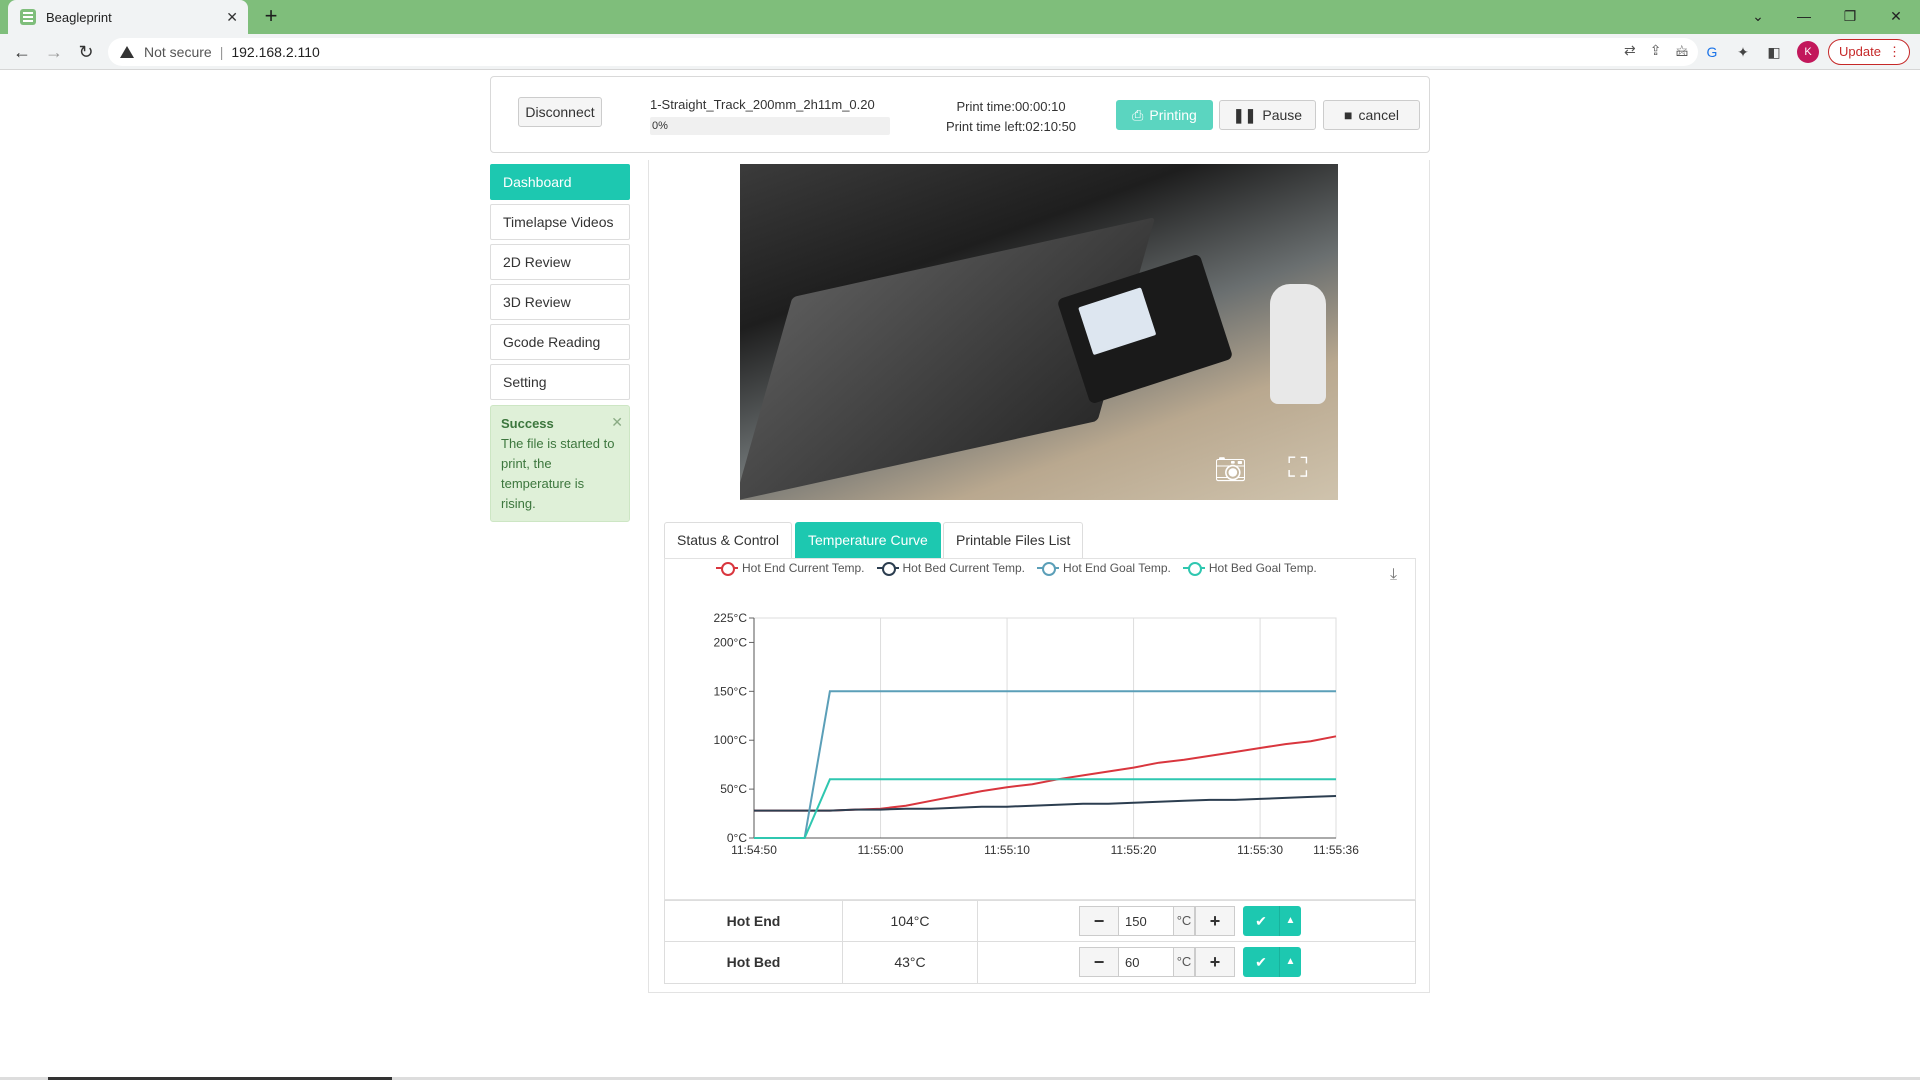 The image size is (1920, 1080). What do you see at coordinates (1743, 52) in the screenshot?
I see `extensions-puzzle-icon: ✦` at bounding box center [1743, 52].